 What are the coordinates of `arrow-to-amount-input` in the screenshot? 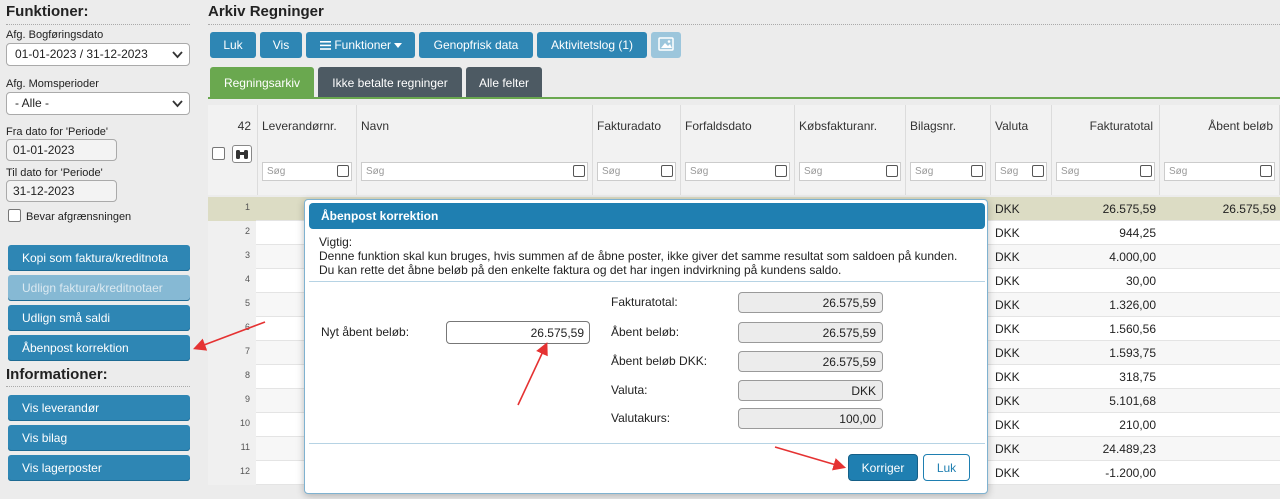 It's located at (532, 374).